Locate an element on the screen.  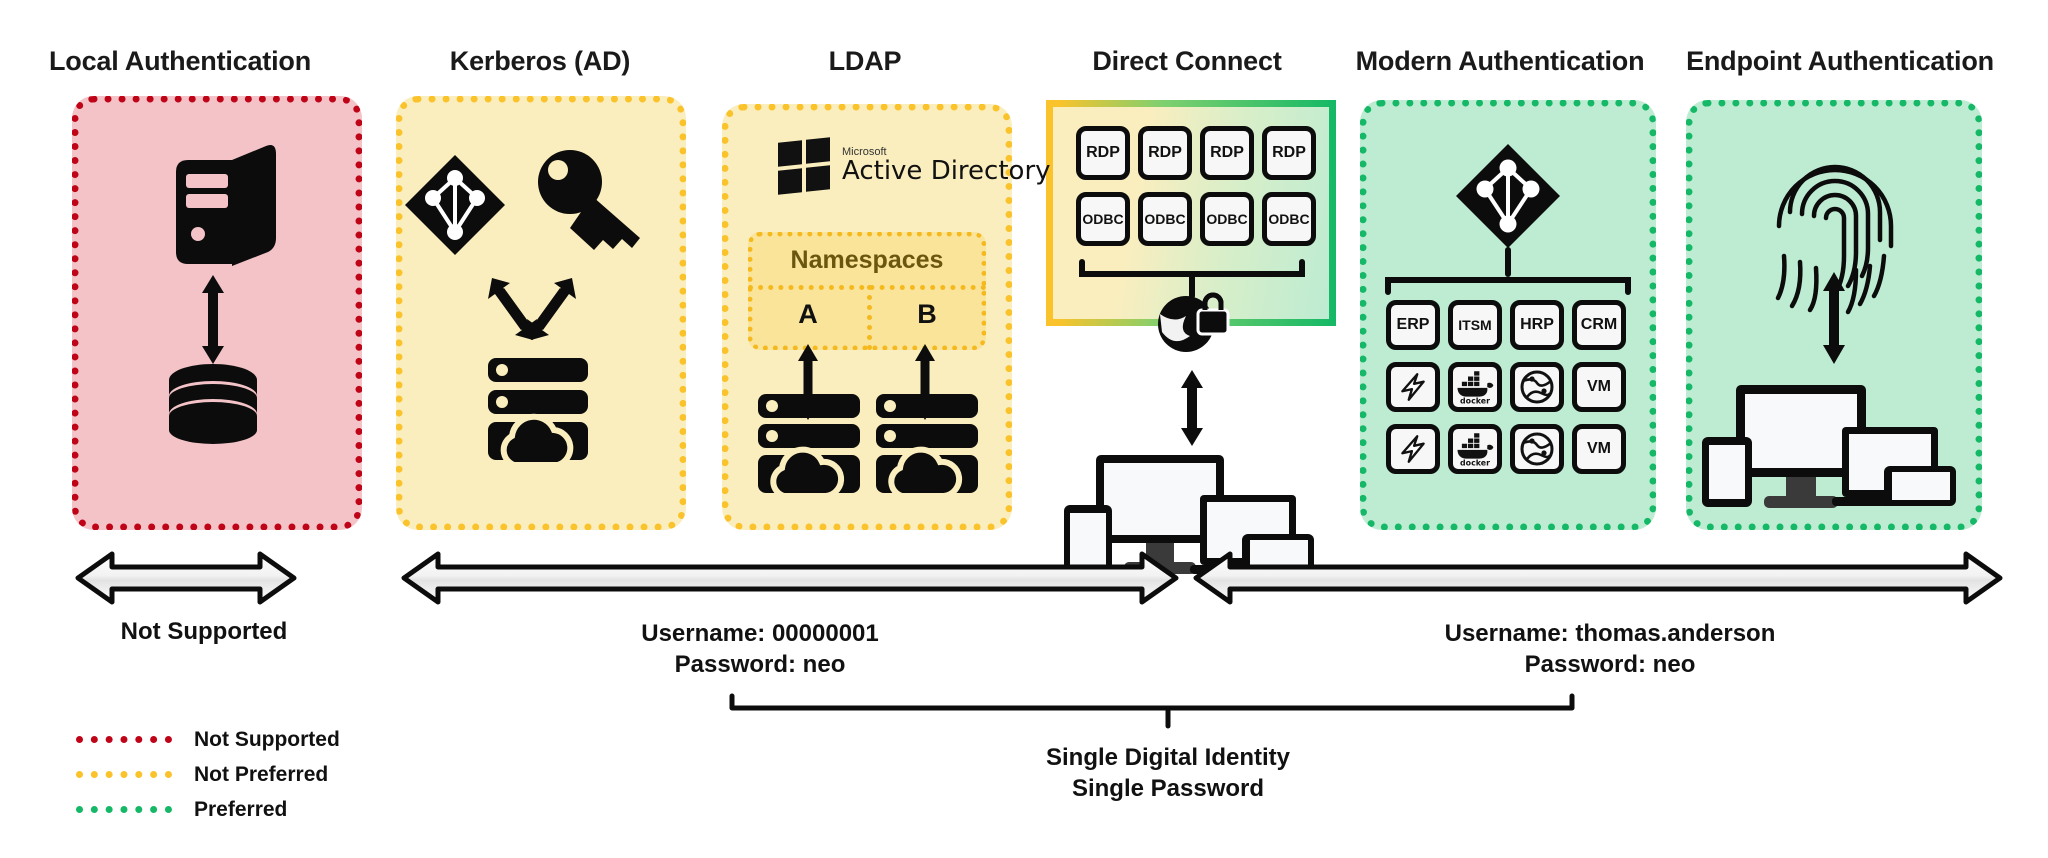
app-tile-hrp: HRP is located at coordinates (1537, 325).